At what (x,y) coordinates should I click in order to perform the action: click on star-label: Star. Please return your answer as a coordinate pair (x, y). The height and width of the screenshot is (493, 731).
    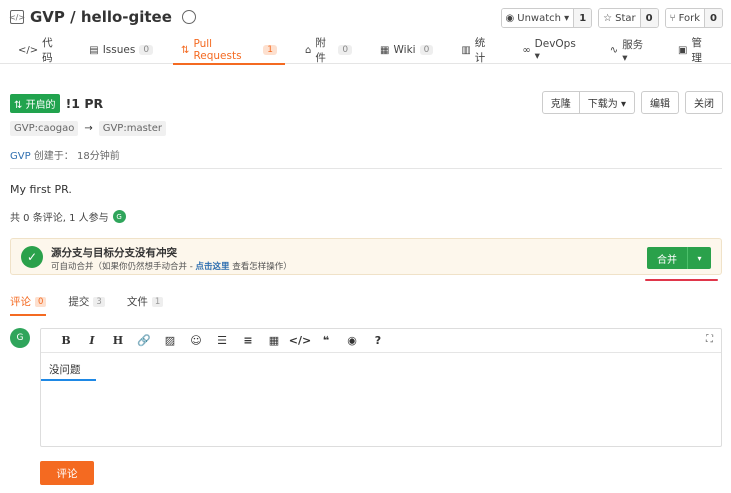
    Looking at the image, I should click on (625, 18).